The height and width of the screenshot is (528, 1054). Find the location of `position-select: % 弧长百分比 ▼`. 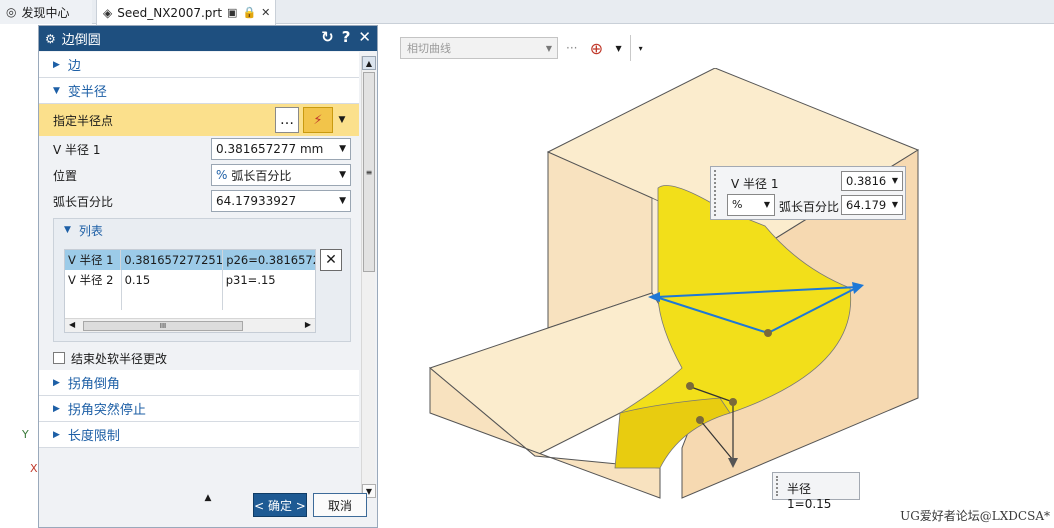

position-select: % 弧长百分比 ▼ is located at coordinates (281, 175).